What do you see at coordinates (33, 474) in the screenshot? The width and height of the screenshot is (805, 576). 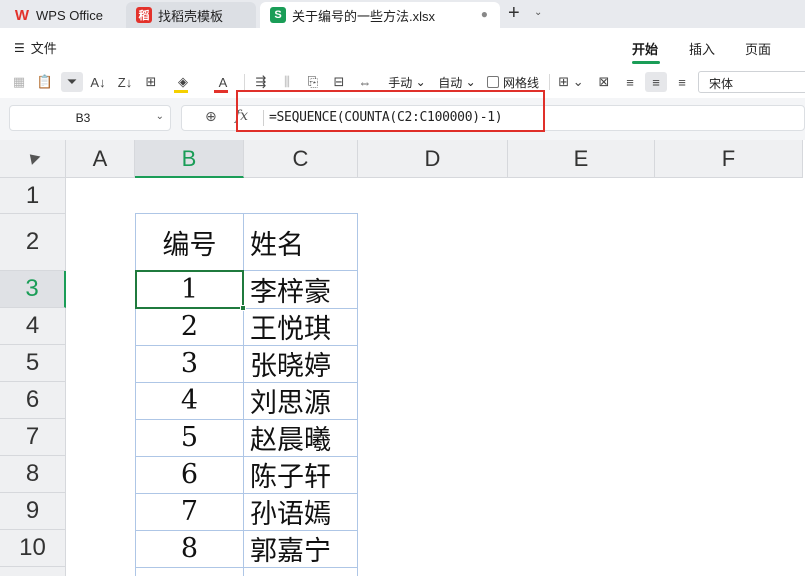 I see `row-header-8: 8` at bounding box center [33, 474].